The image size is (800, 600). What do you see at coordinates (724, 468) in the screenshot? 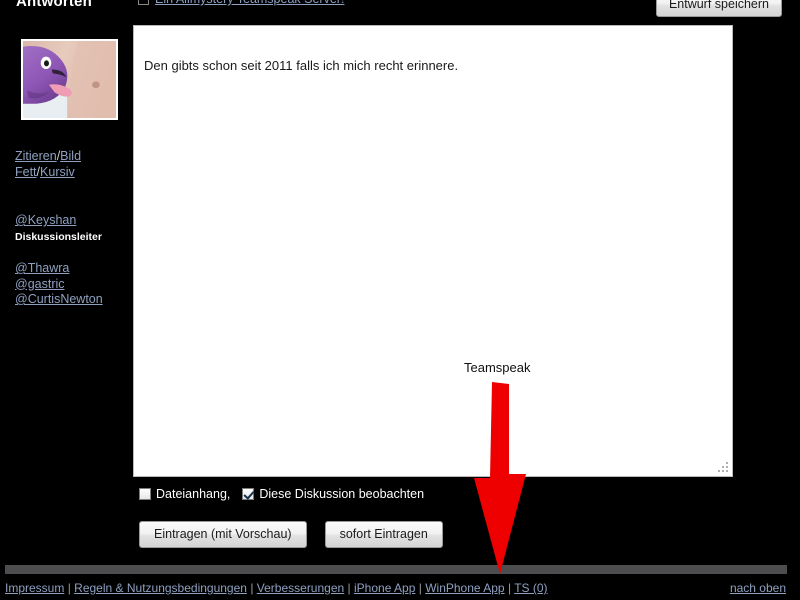
I see `resize-grip-icon` at bounding box center [724, 468].